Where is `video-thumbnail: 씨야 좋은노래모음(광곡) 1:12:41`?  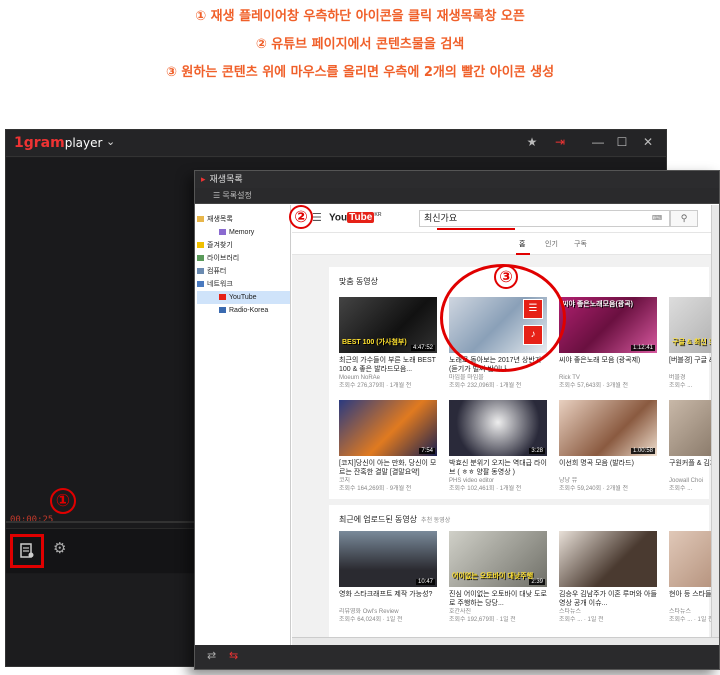 video-thumbnail: 씨야 좋은노래모음(광곡) 1:12:41 is located at coordinates (608, 325).